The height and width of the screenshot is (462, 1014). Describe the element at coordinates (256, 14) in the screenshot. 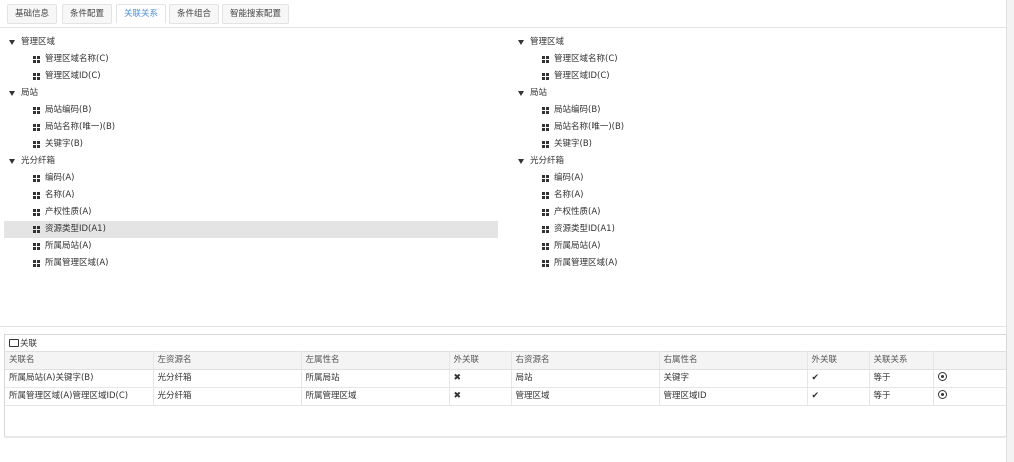

I see `tab-smart-search-config: 智能搜索配置` at that location.